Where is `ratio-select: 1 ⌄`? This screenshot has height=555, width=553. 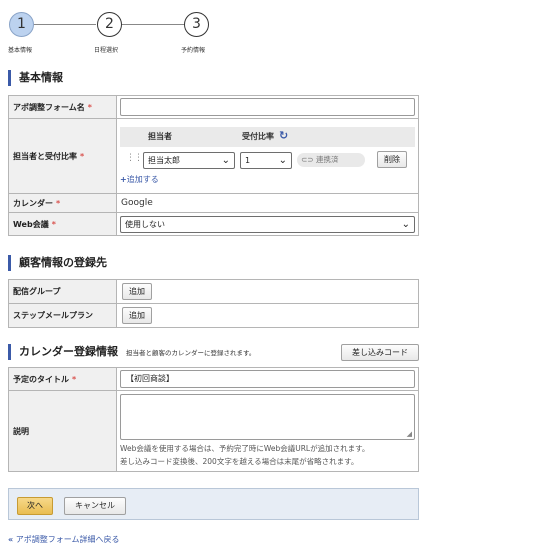
ratio-select: 1 ⌄ is located at coordinates (266, 160).